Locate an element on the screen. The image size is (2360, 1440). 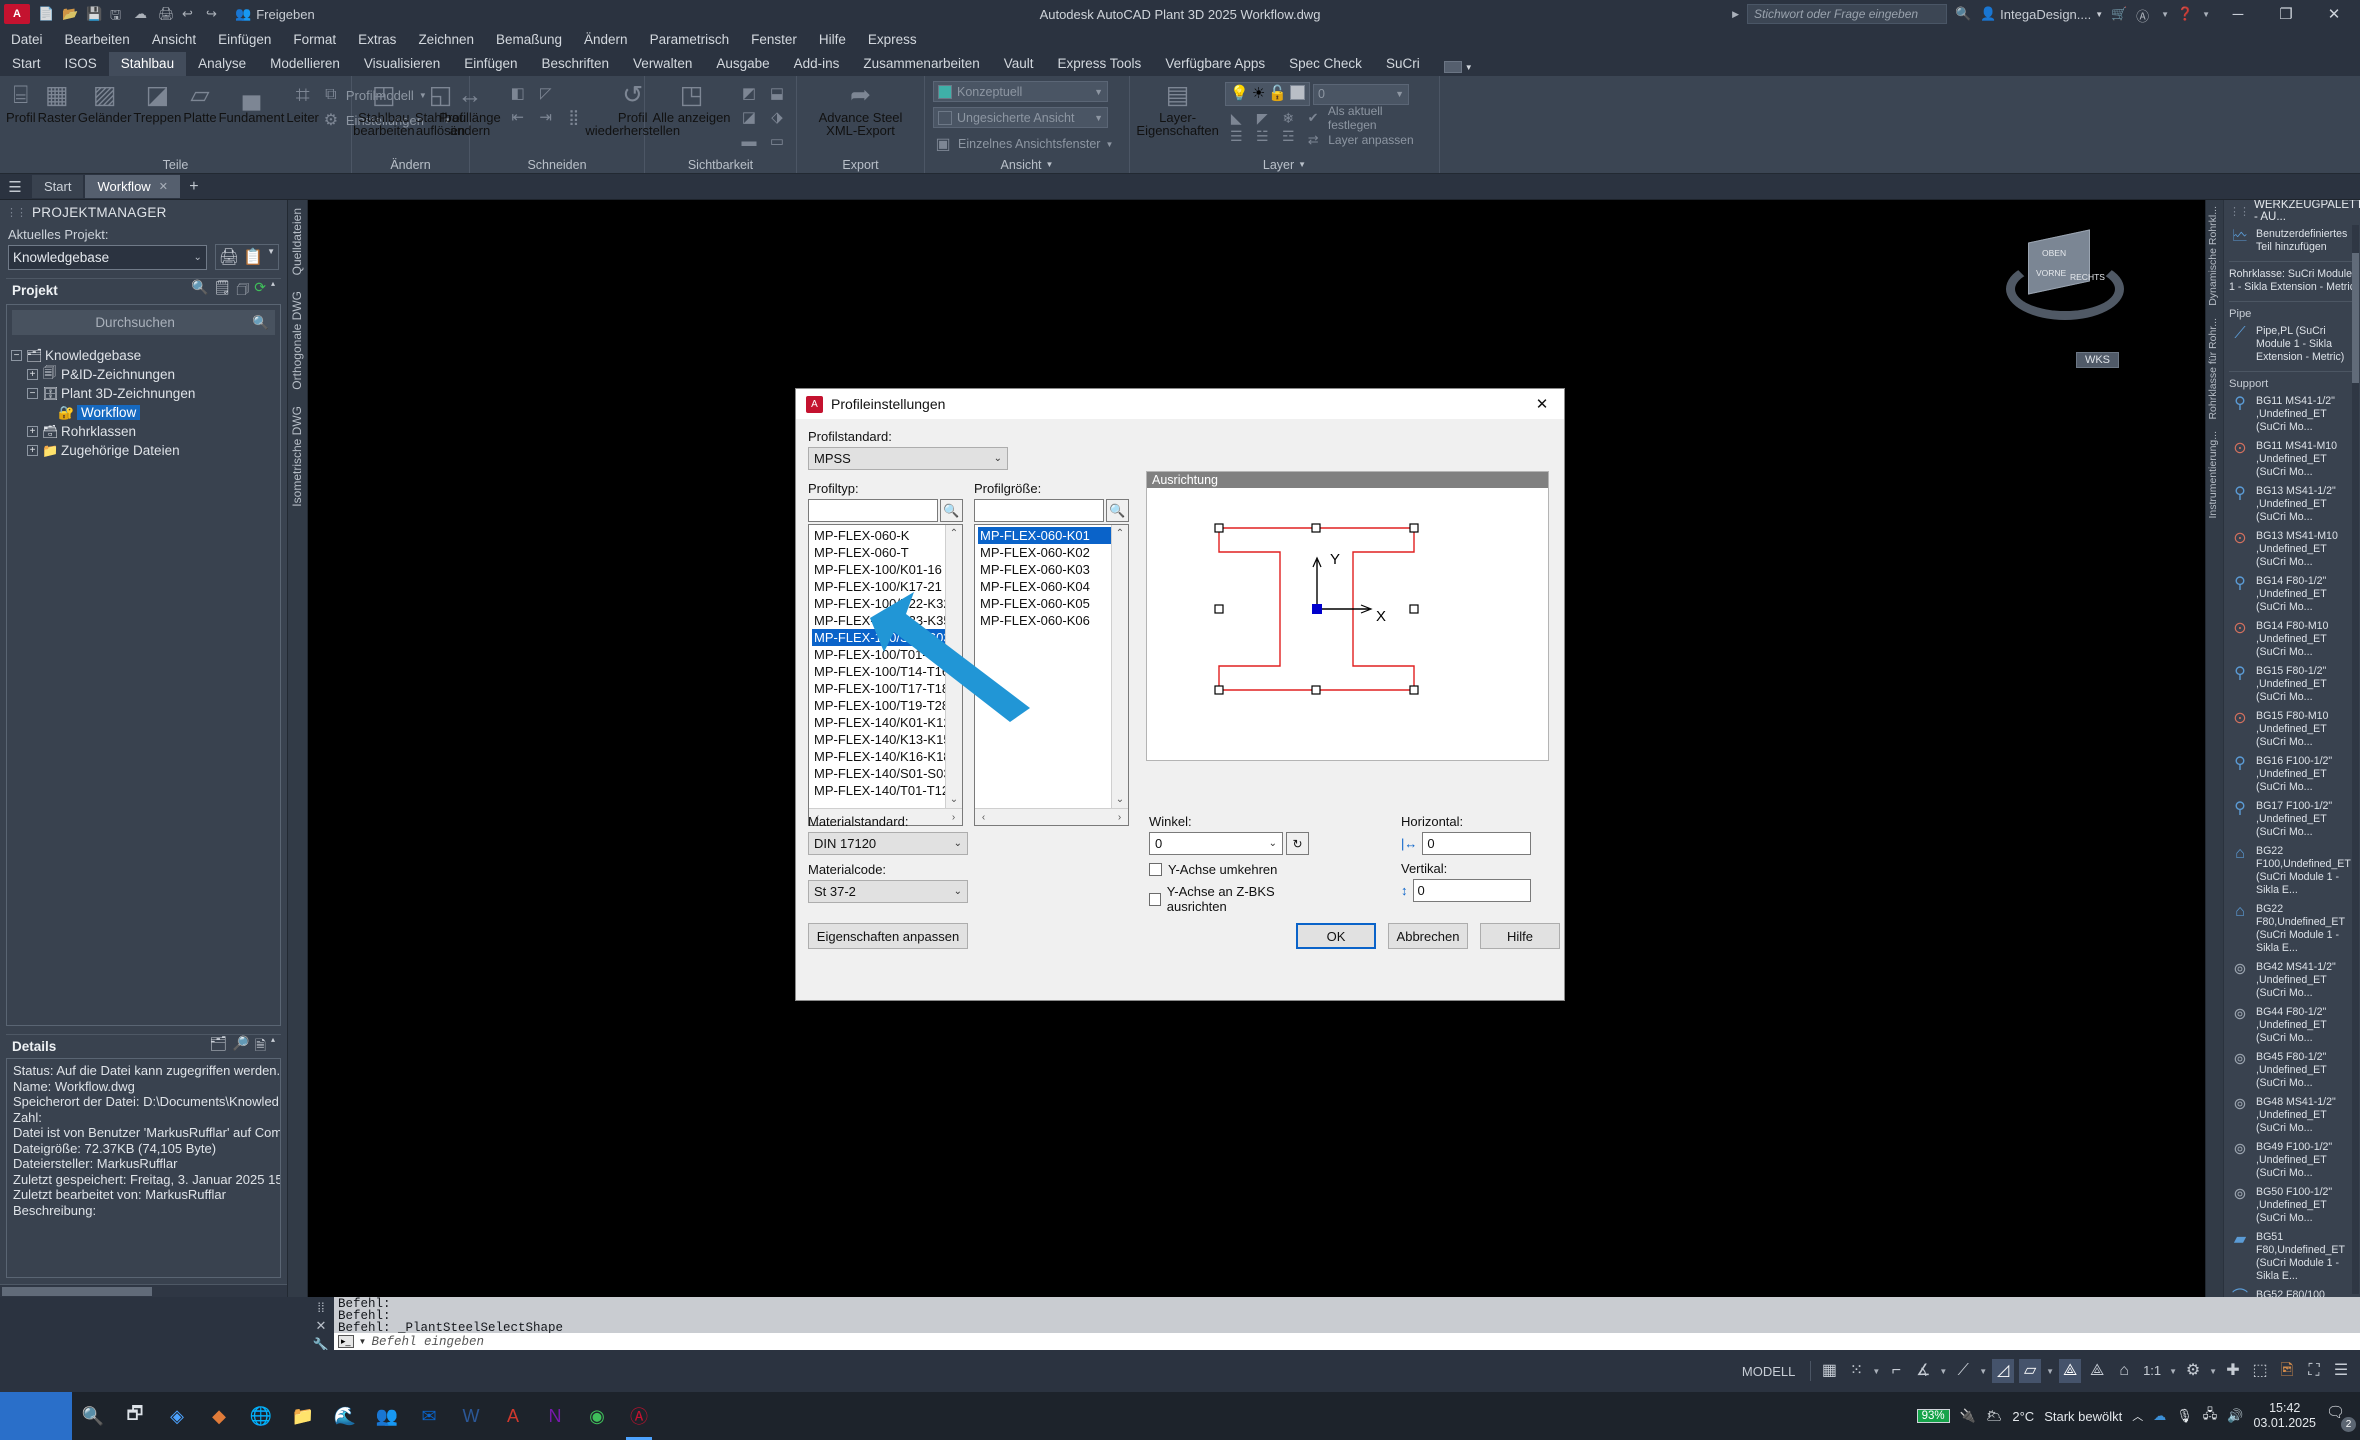
snap-icon: ⁙ is located at coordinates (1856, 1371).